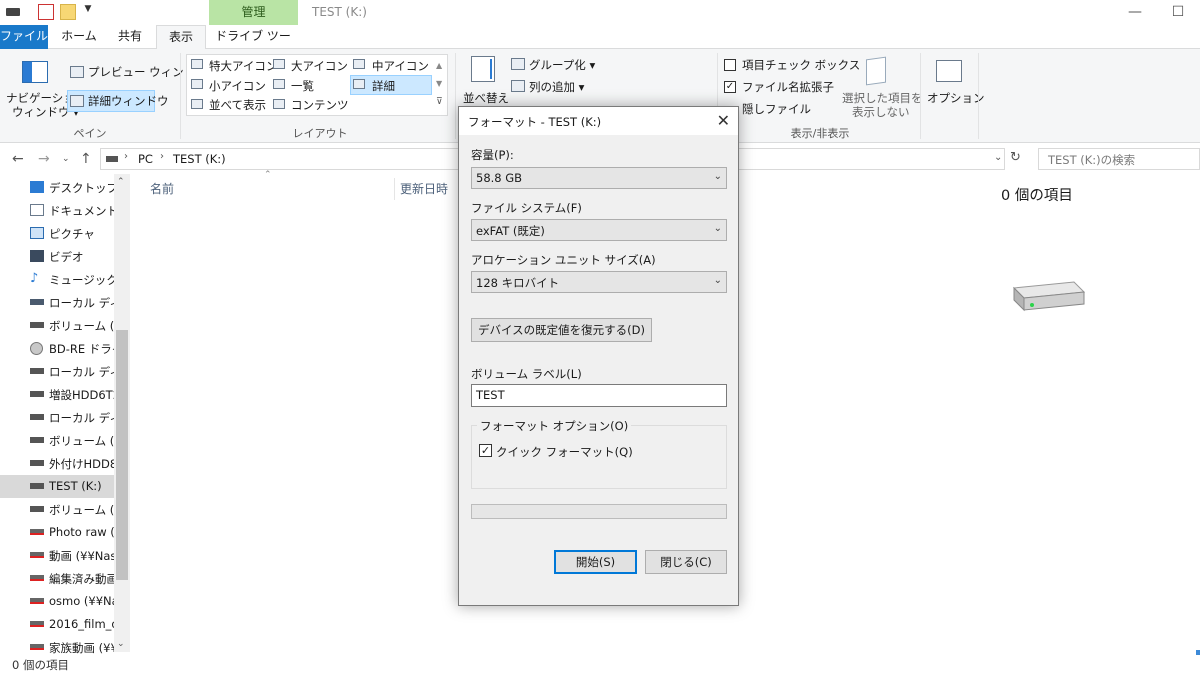 The image size is (1200, 675). I want to click on forward-icon: →, so click(44, 159).